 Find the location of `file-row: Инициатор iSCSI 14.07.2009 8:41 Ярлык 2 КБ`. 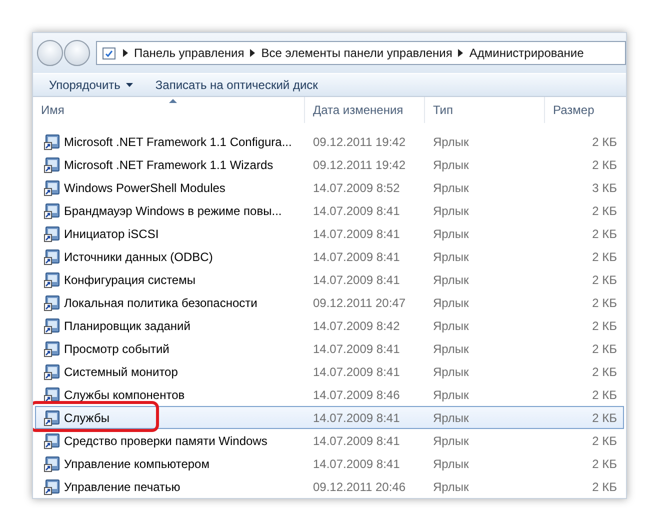

file-row: Инициатор iSCSI 14.07.2009 8:41 Ярлык 2 КБ is located at coordinates (329, 233).